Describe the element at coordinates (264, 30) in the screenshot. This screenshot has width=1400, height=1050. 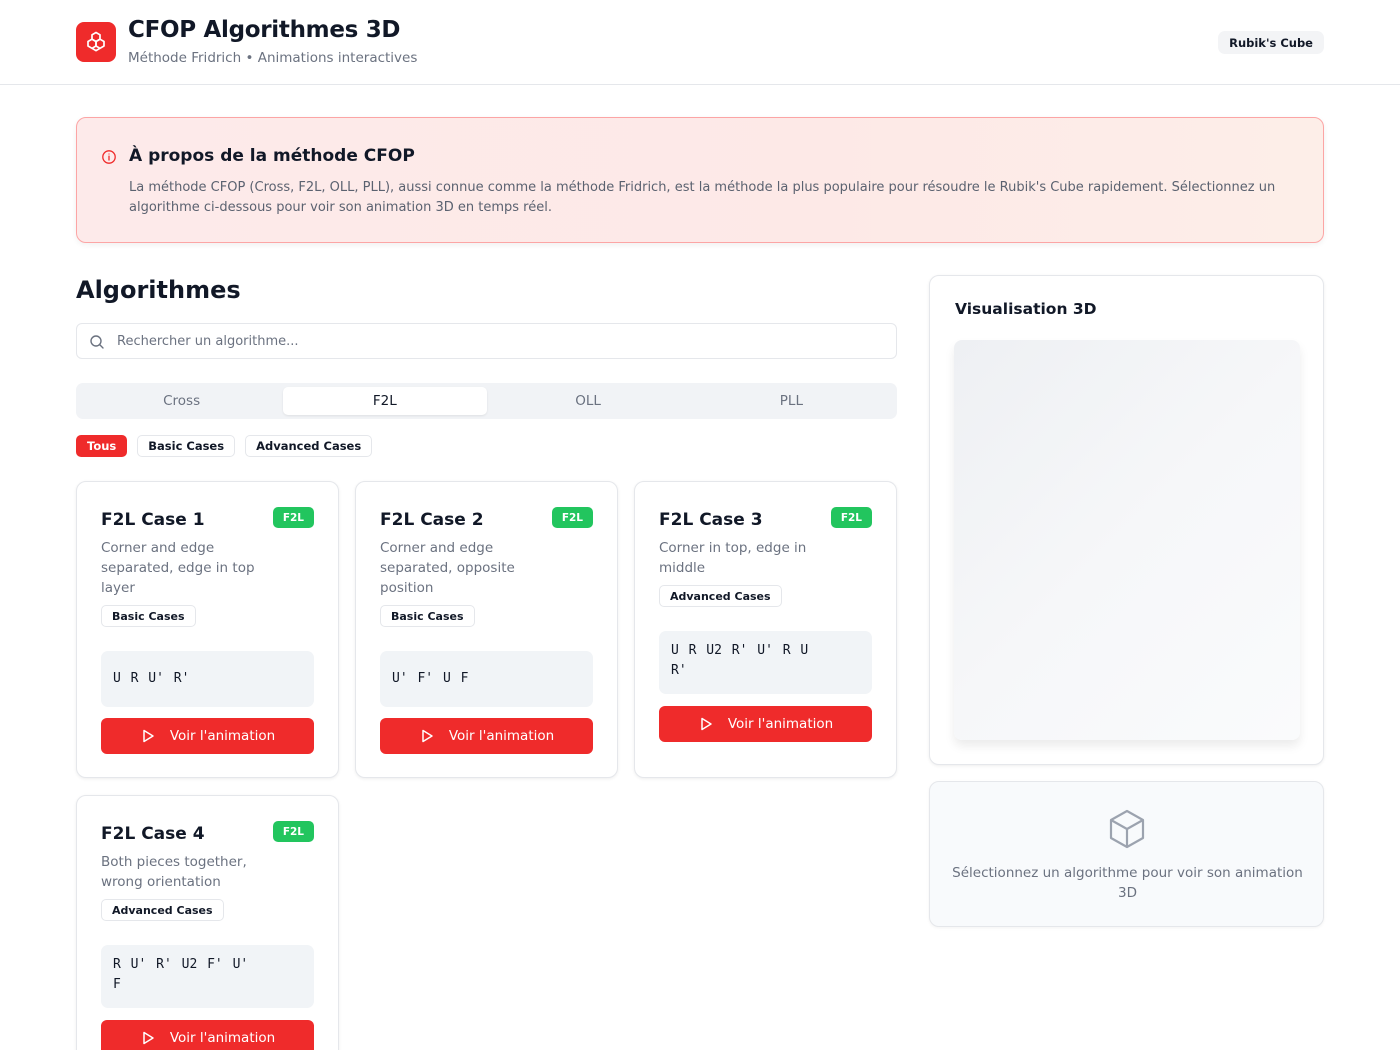
I see `app-title: CFOP Algorithmes 3D` at that location.